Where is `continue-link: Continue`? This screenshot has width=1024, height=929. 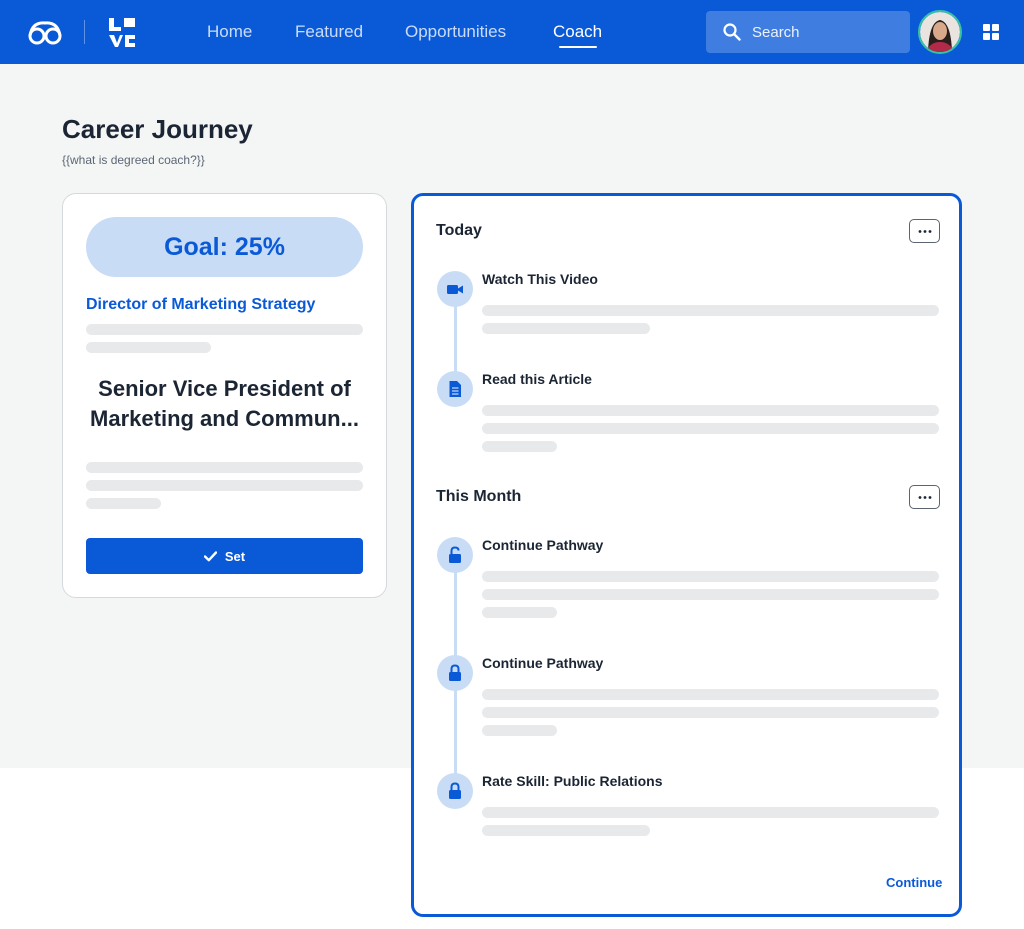 continue-link: Continue is located at coordinates (914, 882).